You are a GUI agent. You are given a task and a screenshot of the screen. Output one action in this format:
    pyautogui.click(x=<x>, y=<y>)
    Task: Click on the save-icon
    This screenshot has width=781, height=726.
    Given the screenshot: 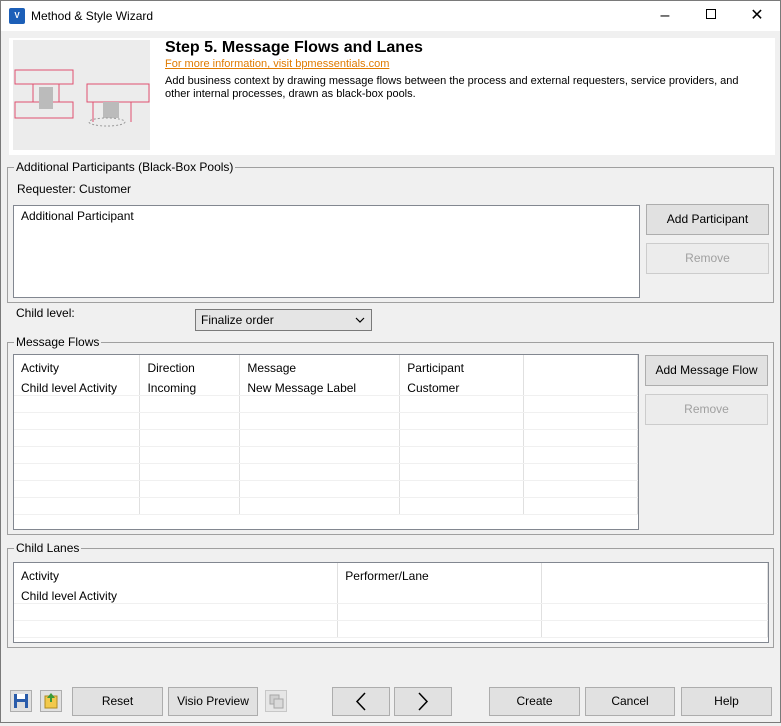 What is the action you would take?
    pyautogui.click(x=21, y=701)
    